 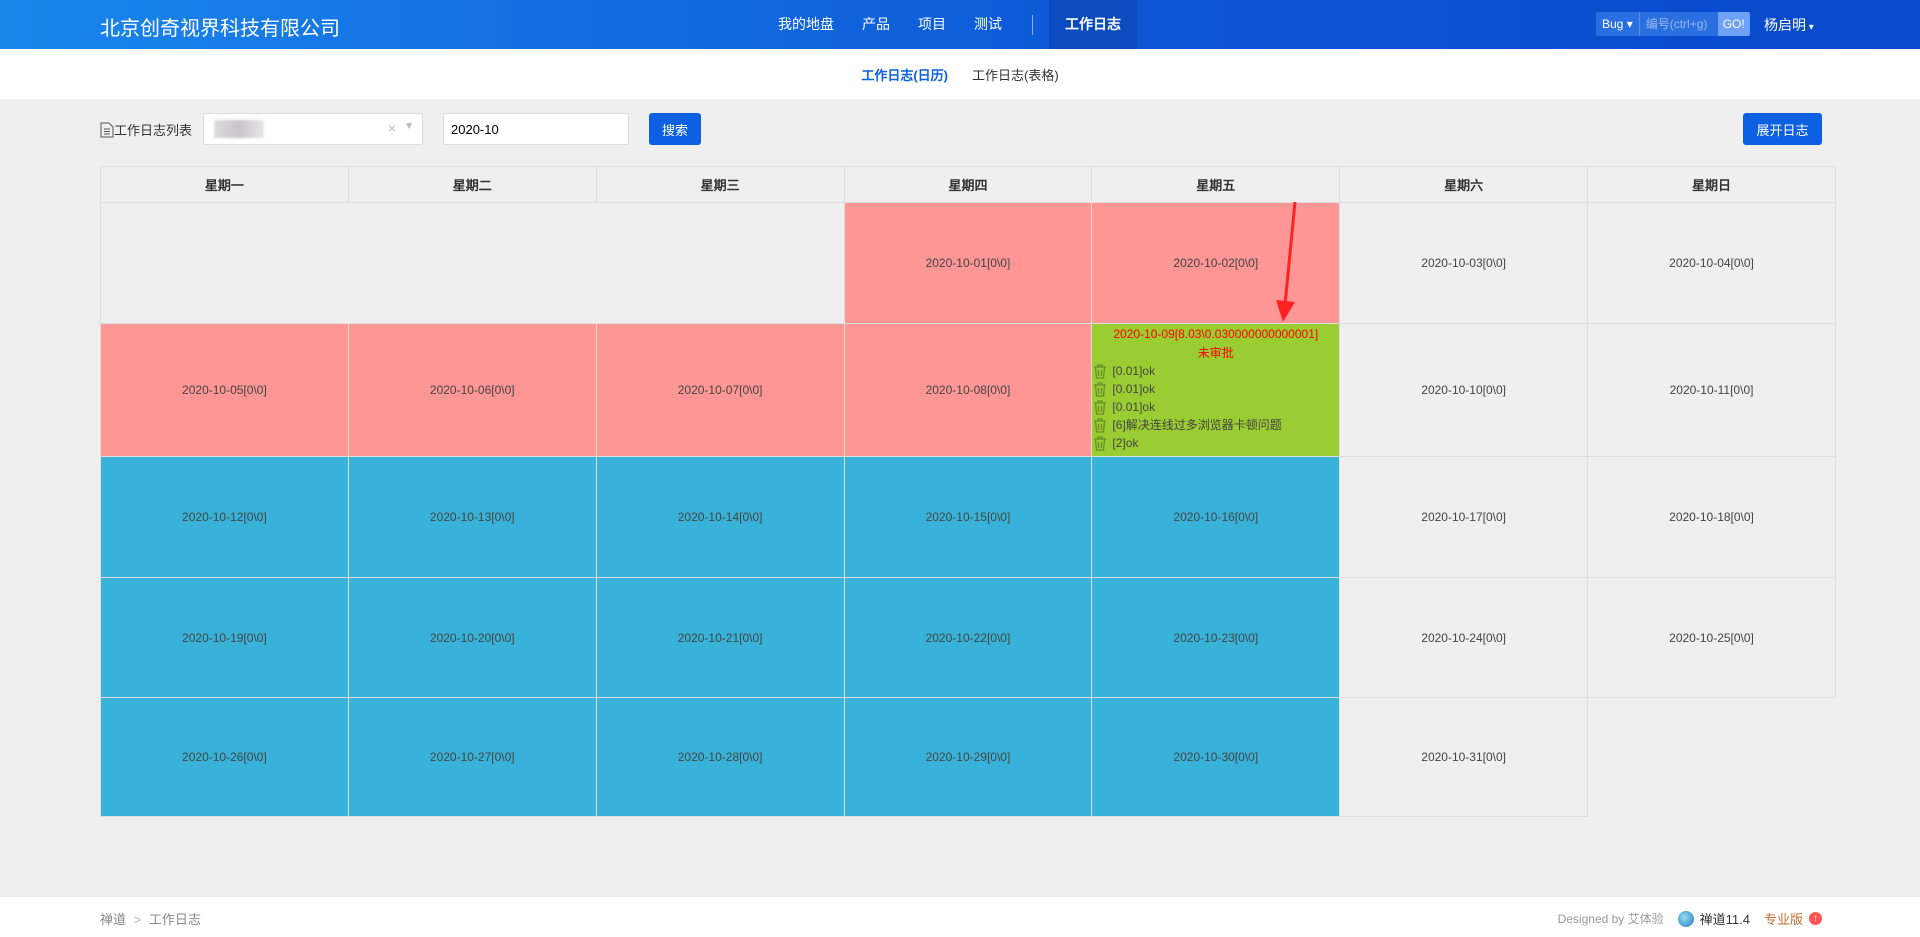 I want to click on day-cell: 2020-10-19[0\0], so click(x=224, y=637).